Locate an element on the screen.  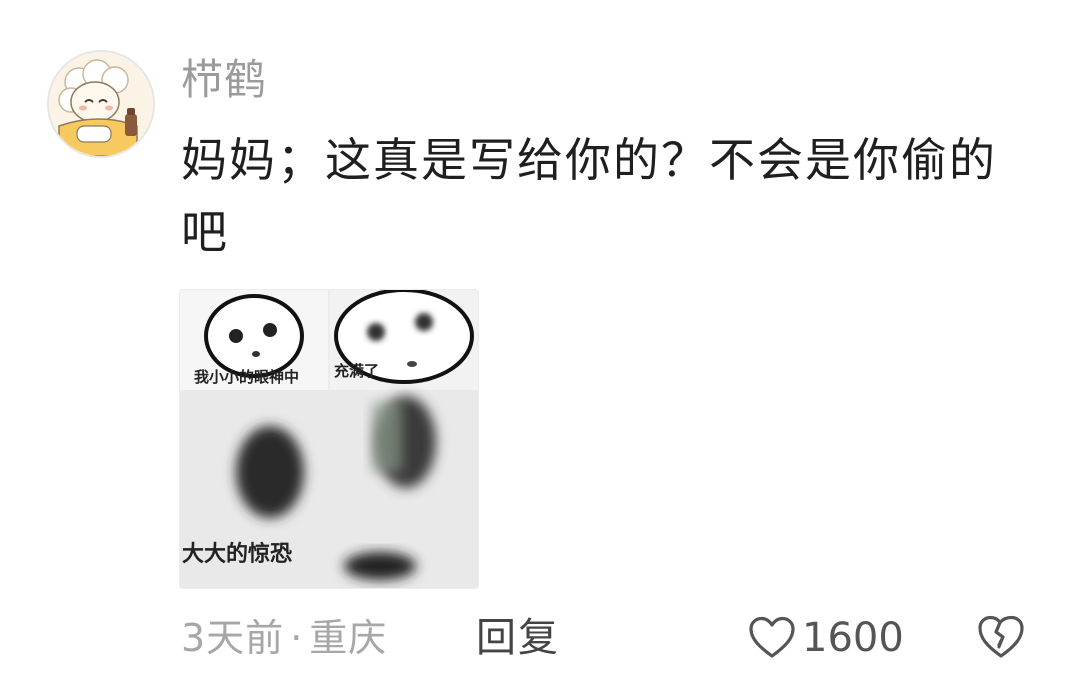
broken-heart-icon is located at coordinates (1001, 636).